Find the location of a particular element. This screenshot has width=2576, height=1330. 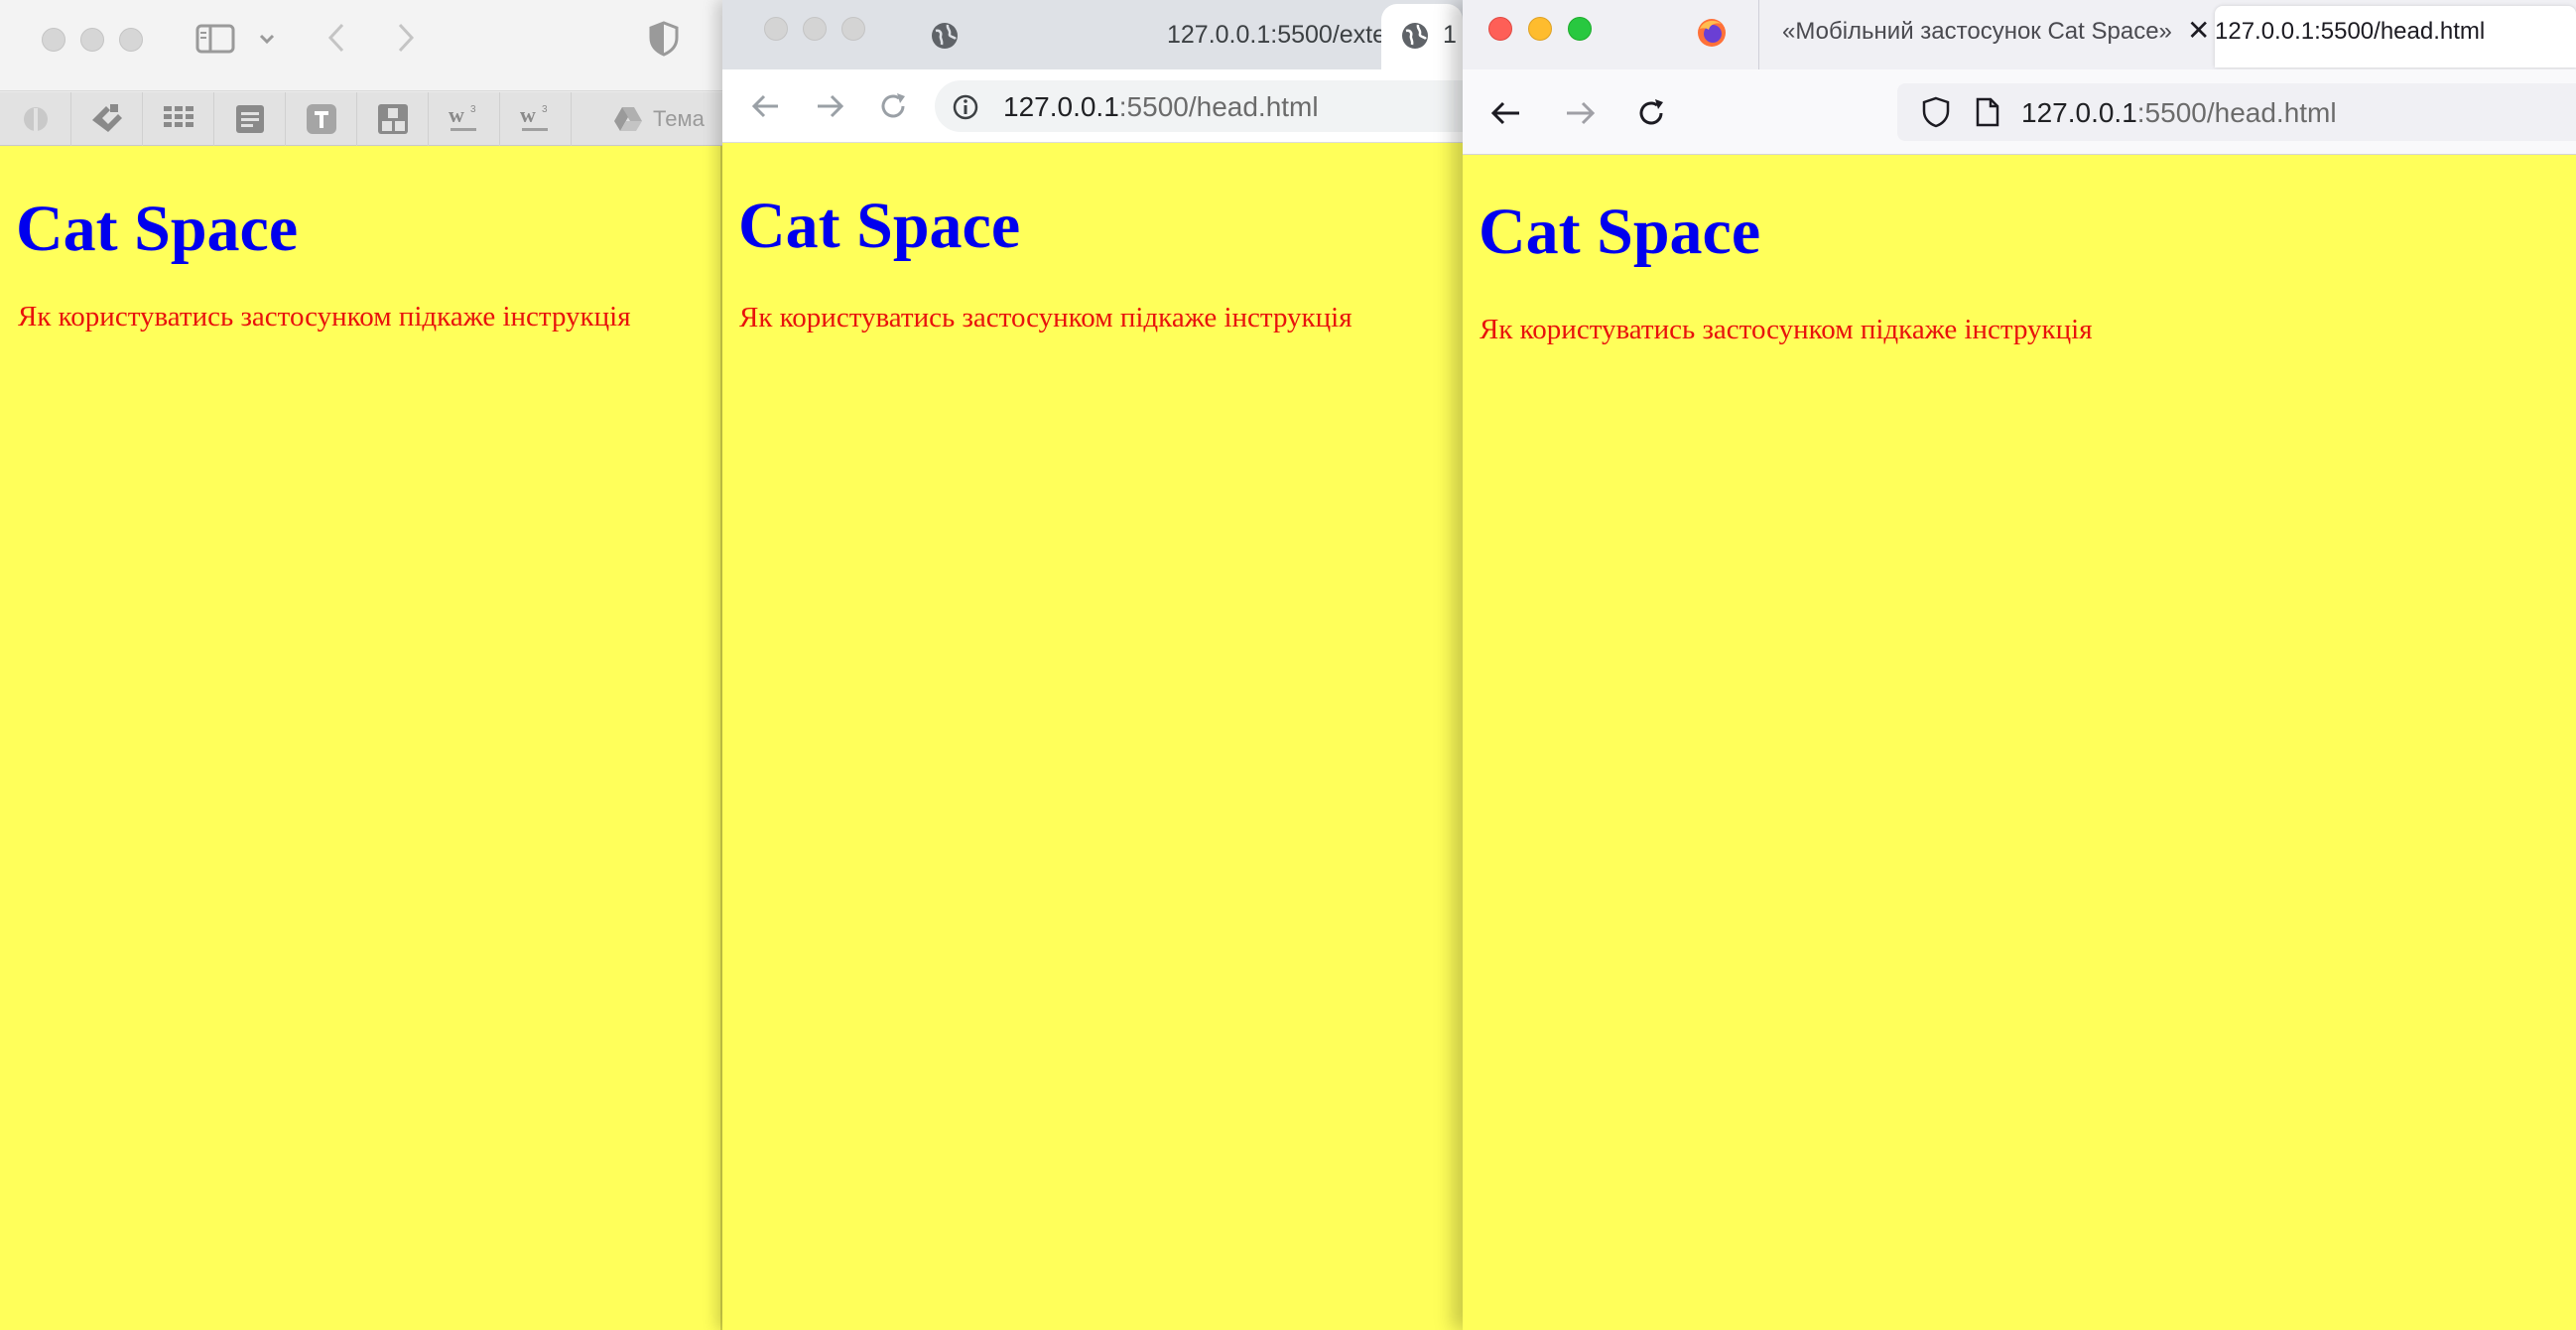

favorite-folder: Тема is located at coordinates (666, 119).